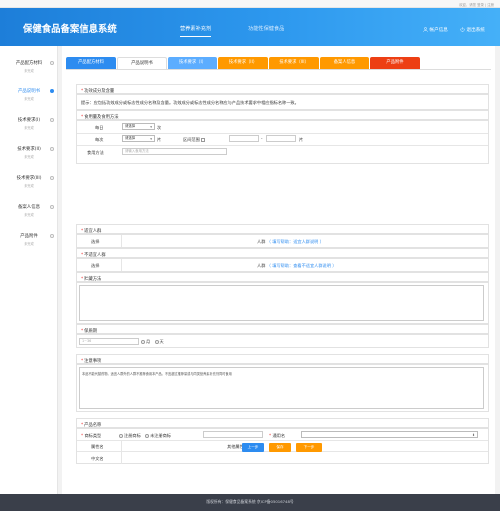 The height and width of the screenshot is (511, 500). Describe the element at coordinates (99, 139) in the screenshot. I see `per-label: 每次` at that location.